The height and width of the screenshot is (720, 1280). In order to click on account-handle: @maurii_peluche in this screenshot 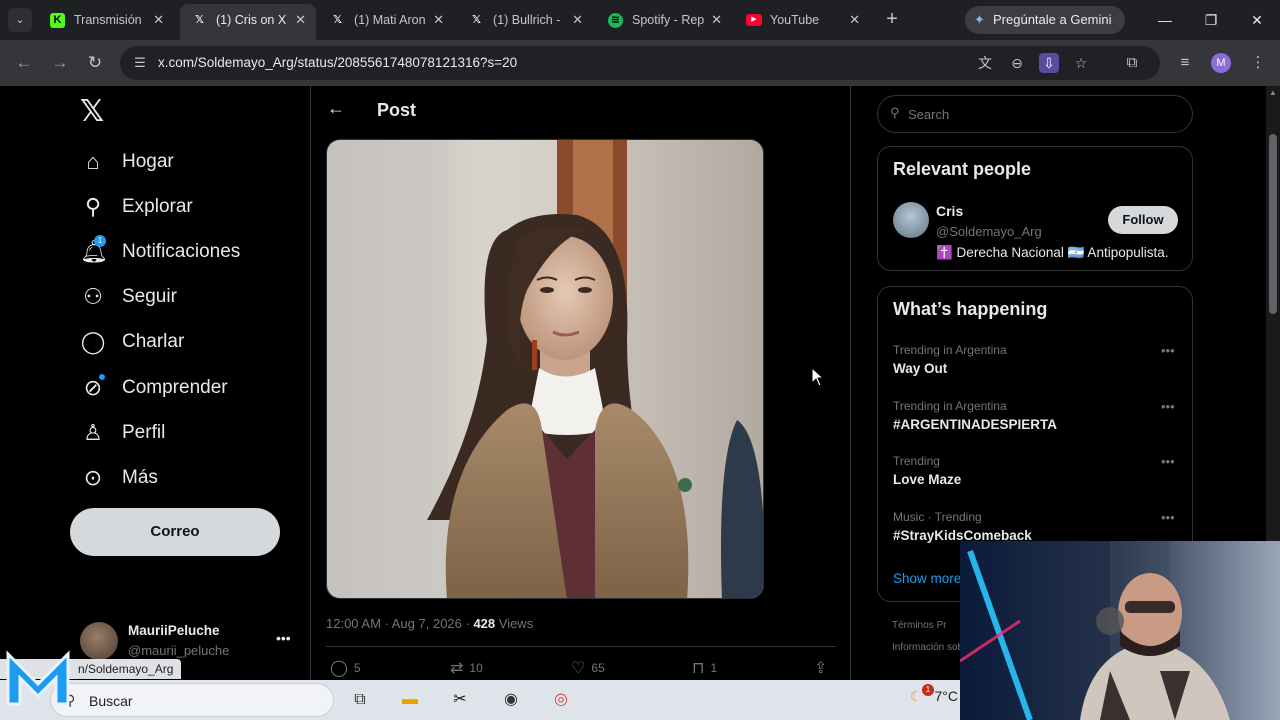, I will do `click(179, 650)`.